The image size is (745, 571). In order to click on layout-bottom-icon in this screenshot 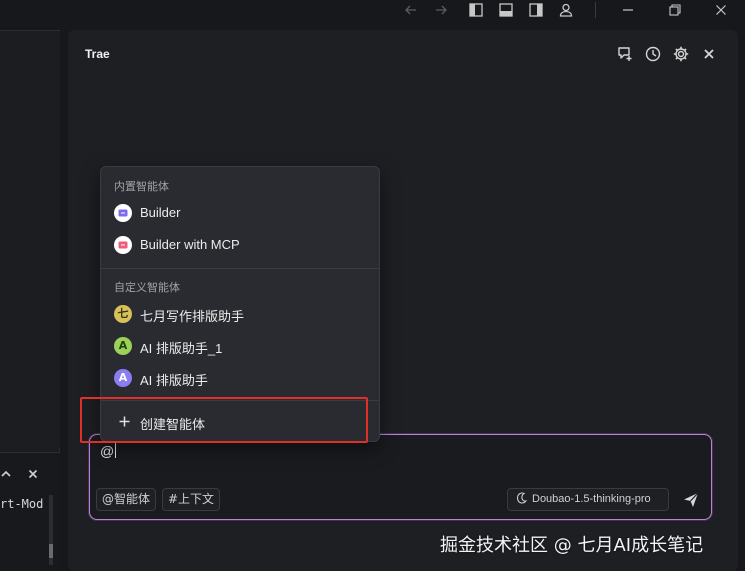, I will do `click(506, 10)`.